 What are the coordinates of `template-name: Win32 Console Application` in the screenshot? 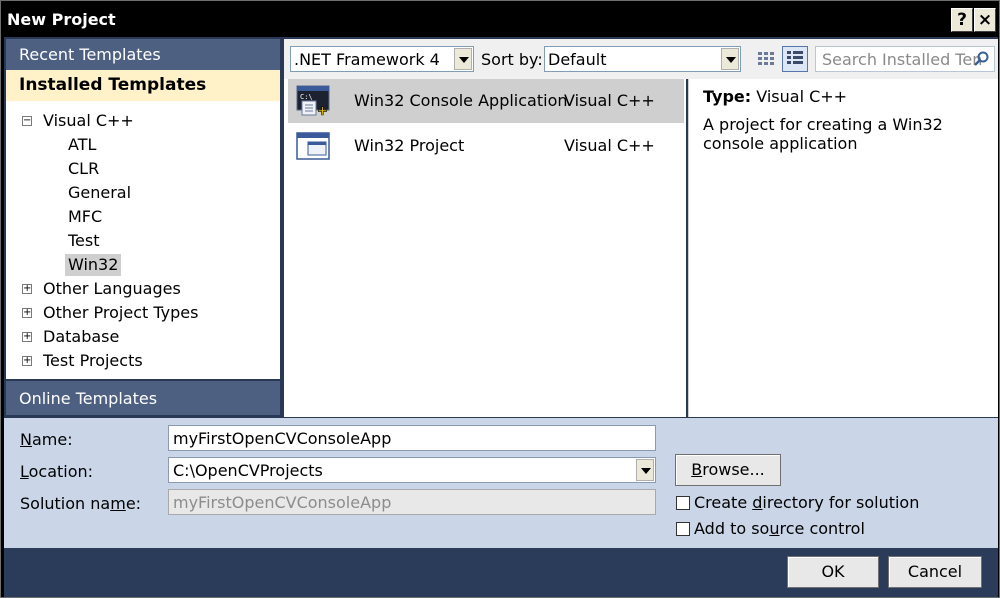 It's located at (461, 100).